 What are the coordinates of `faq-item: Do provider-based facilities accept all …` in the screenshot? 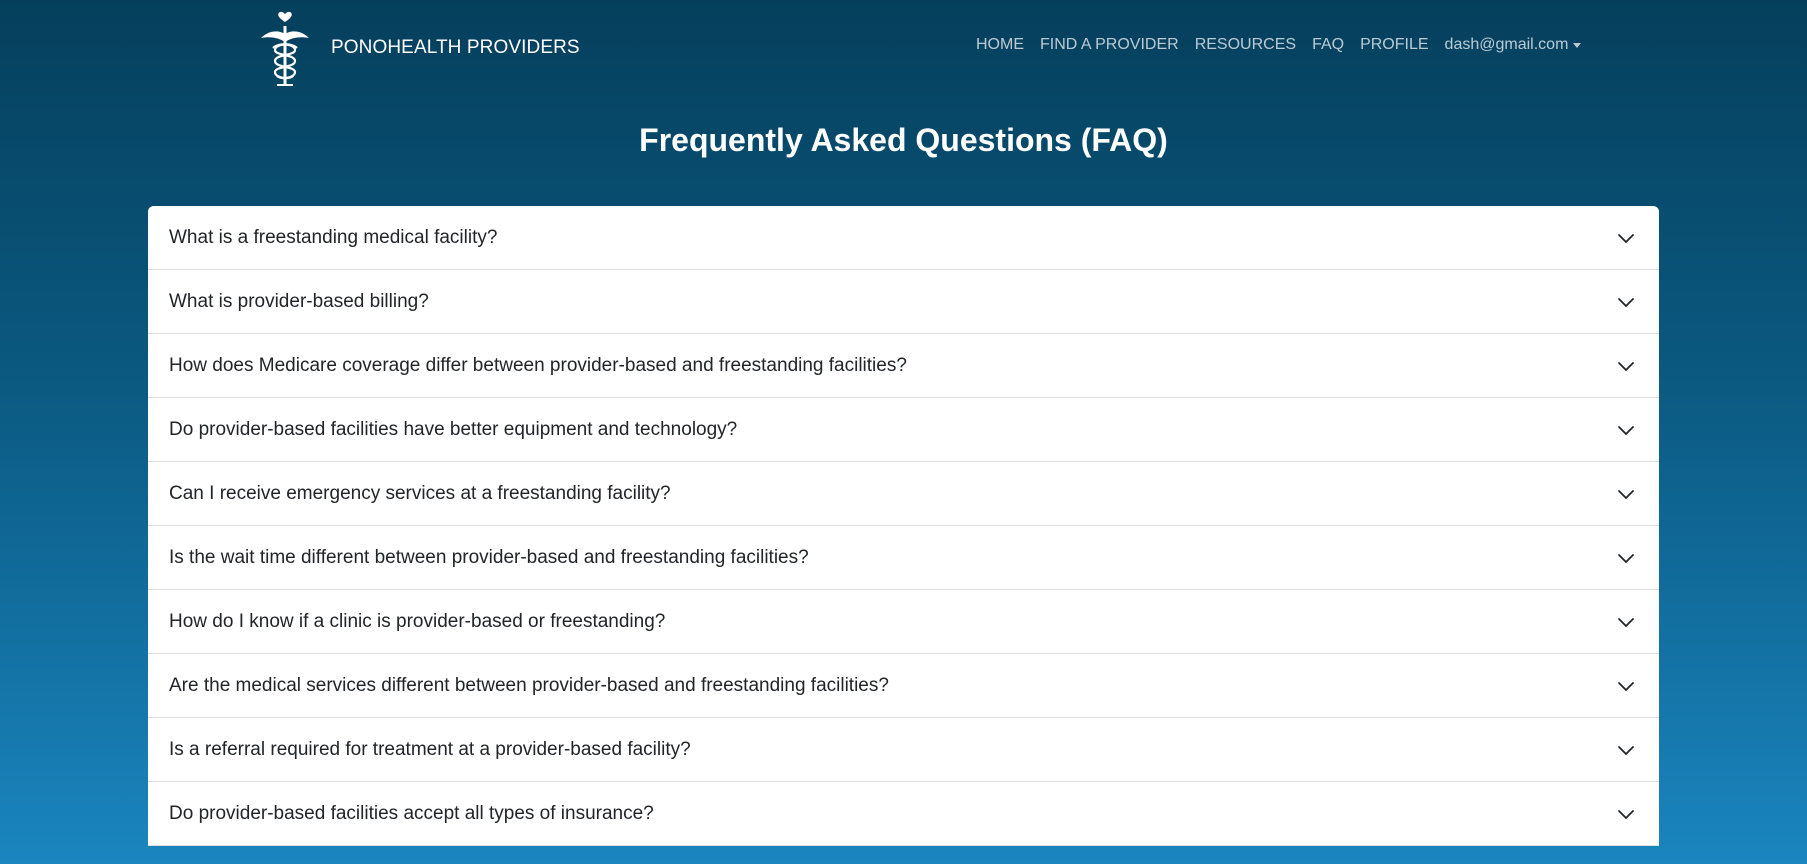 It's located at (903, 814).